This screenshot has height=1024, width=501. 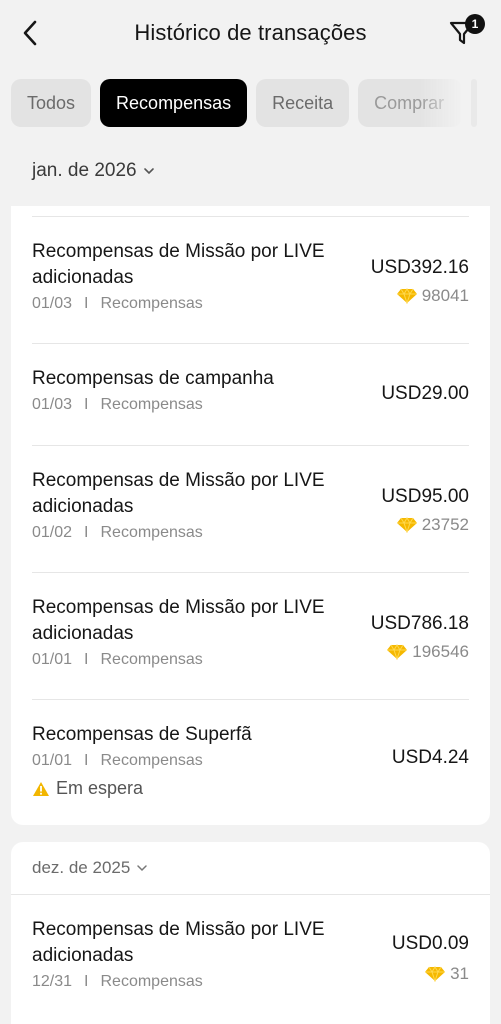 I want to click on transaction-meta: 01/02 I Recompensas, so click(x=192, y=533).